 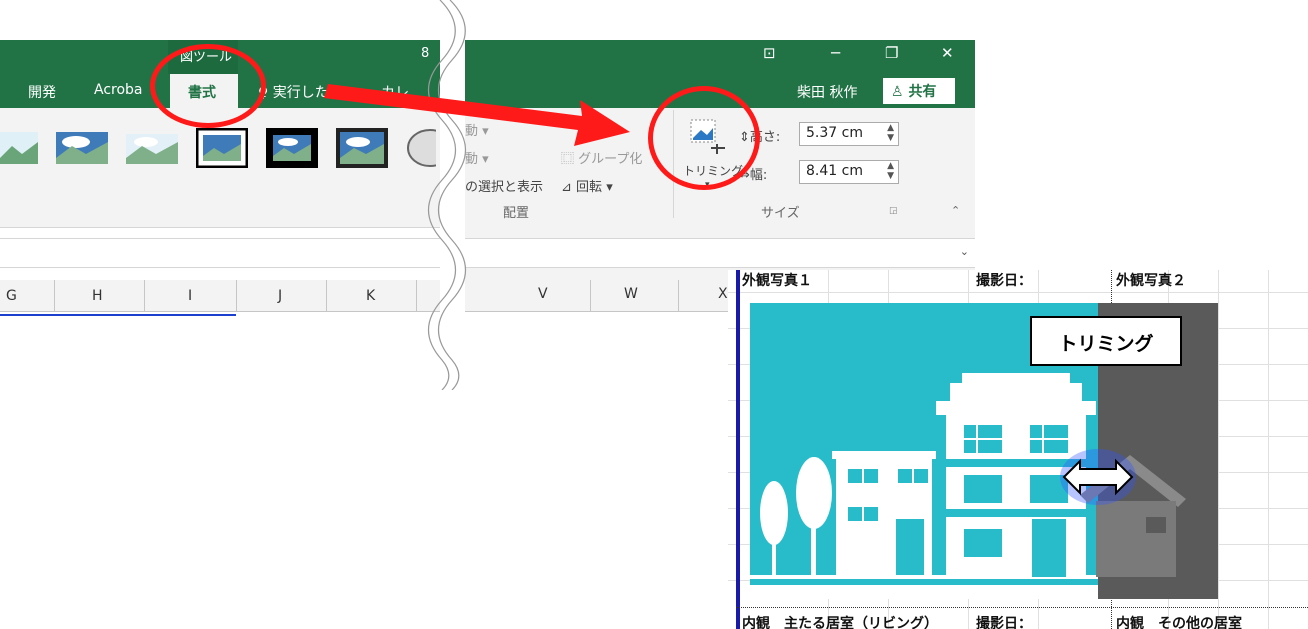 What do you see at coordinates (893, 211) in the screenshot?
I see `size-dialog-launcher-icon: ◲` at bounding box center [893, 211].